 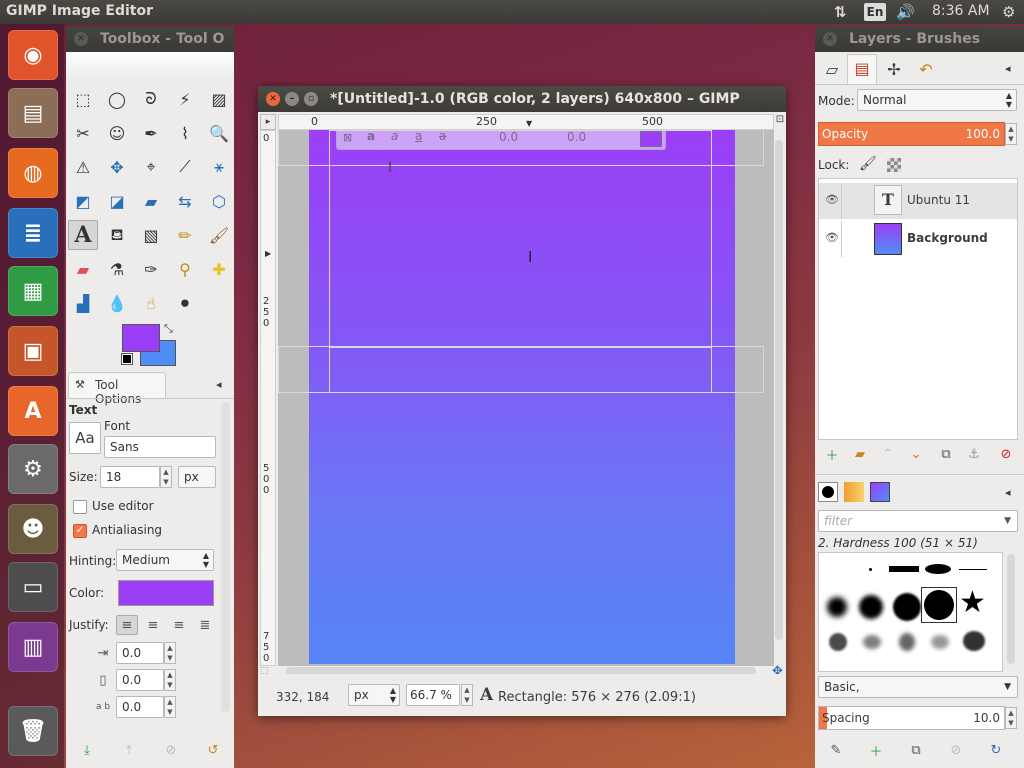 What do you see at coordinates (374, 695) in the screenshot?
I see `unit-select: px ▲ ▼` at bounding box center [374, 695].